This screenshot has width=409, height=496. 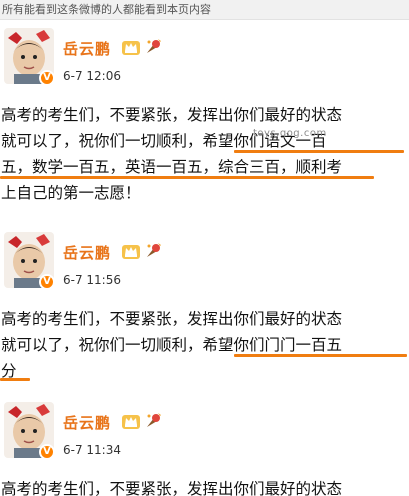 What do you see at coordinates (92, 450) in the screenshot?
I see `post-time: 6-7 11:34` at bounding box center [92, 450].